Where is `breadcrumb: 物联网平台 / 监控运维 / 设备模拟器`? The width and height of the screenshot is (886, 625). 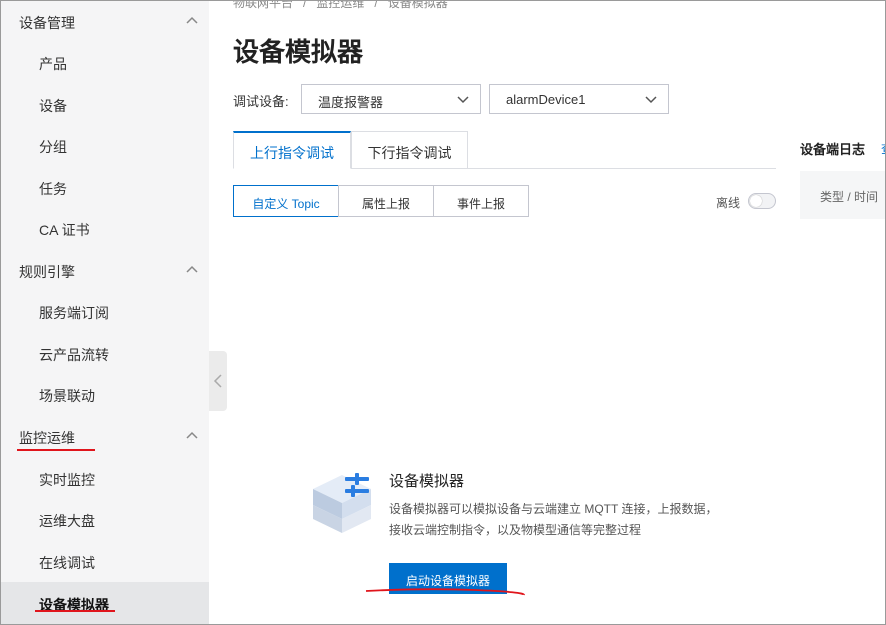
breadcrumb: 物联网平台 / 监控运维 / 设备模拟器 is located at coordinates (340, 5).